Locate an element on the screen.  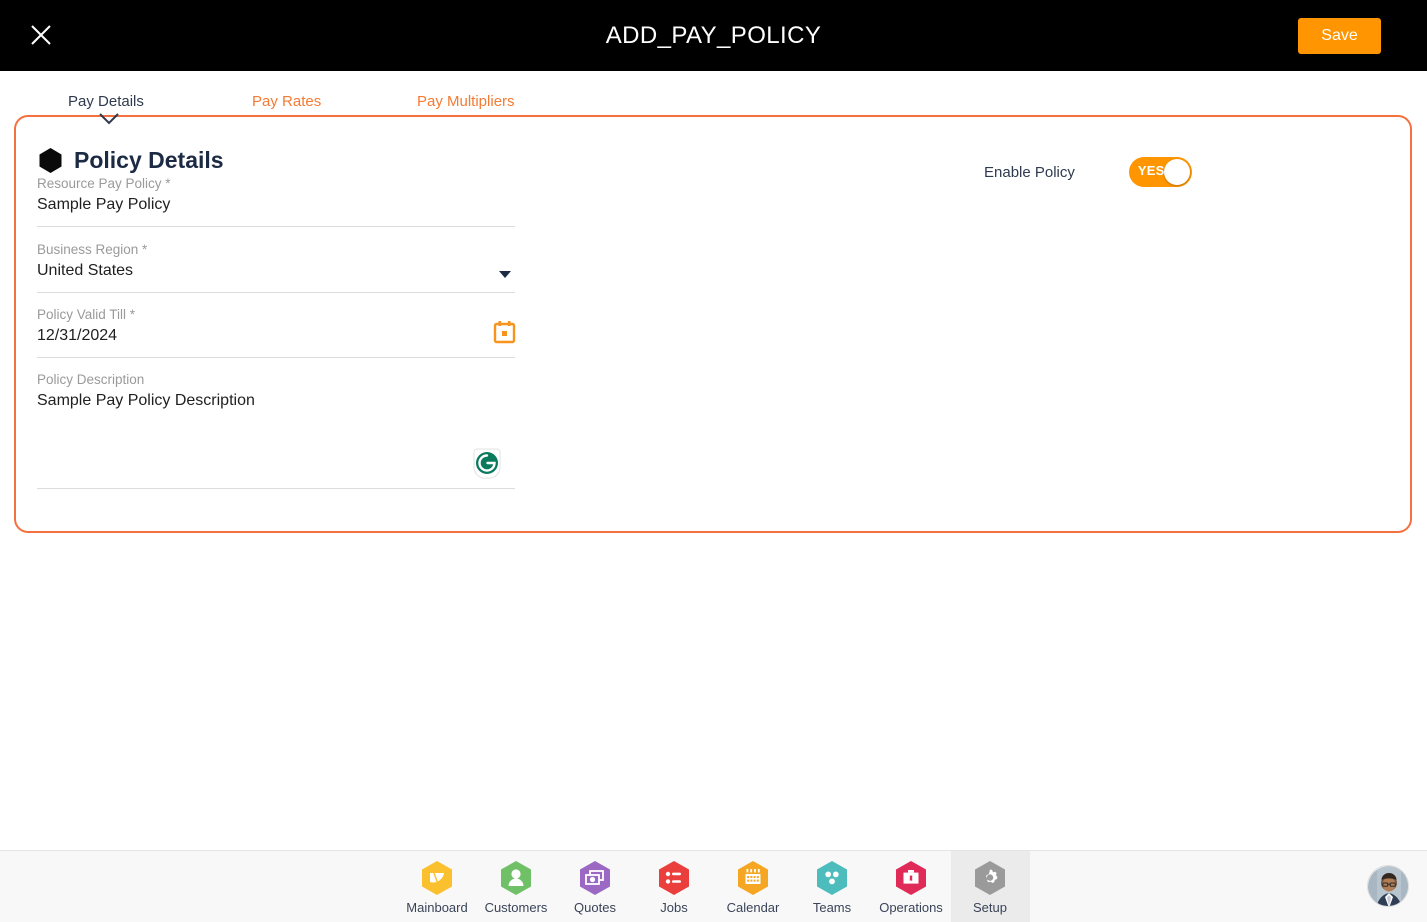
jobs-icon is located at coordinates (674, 878).